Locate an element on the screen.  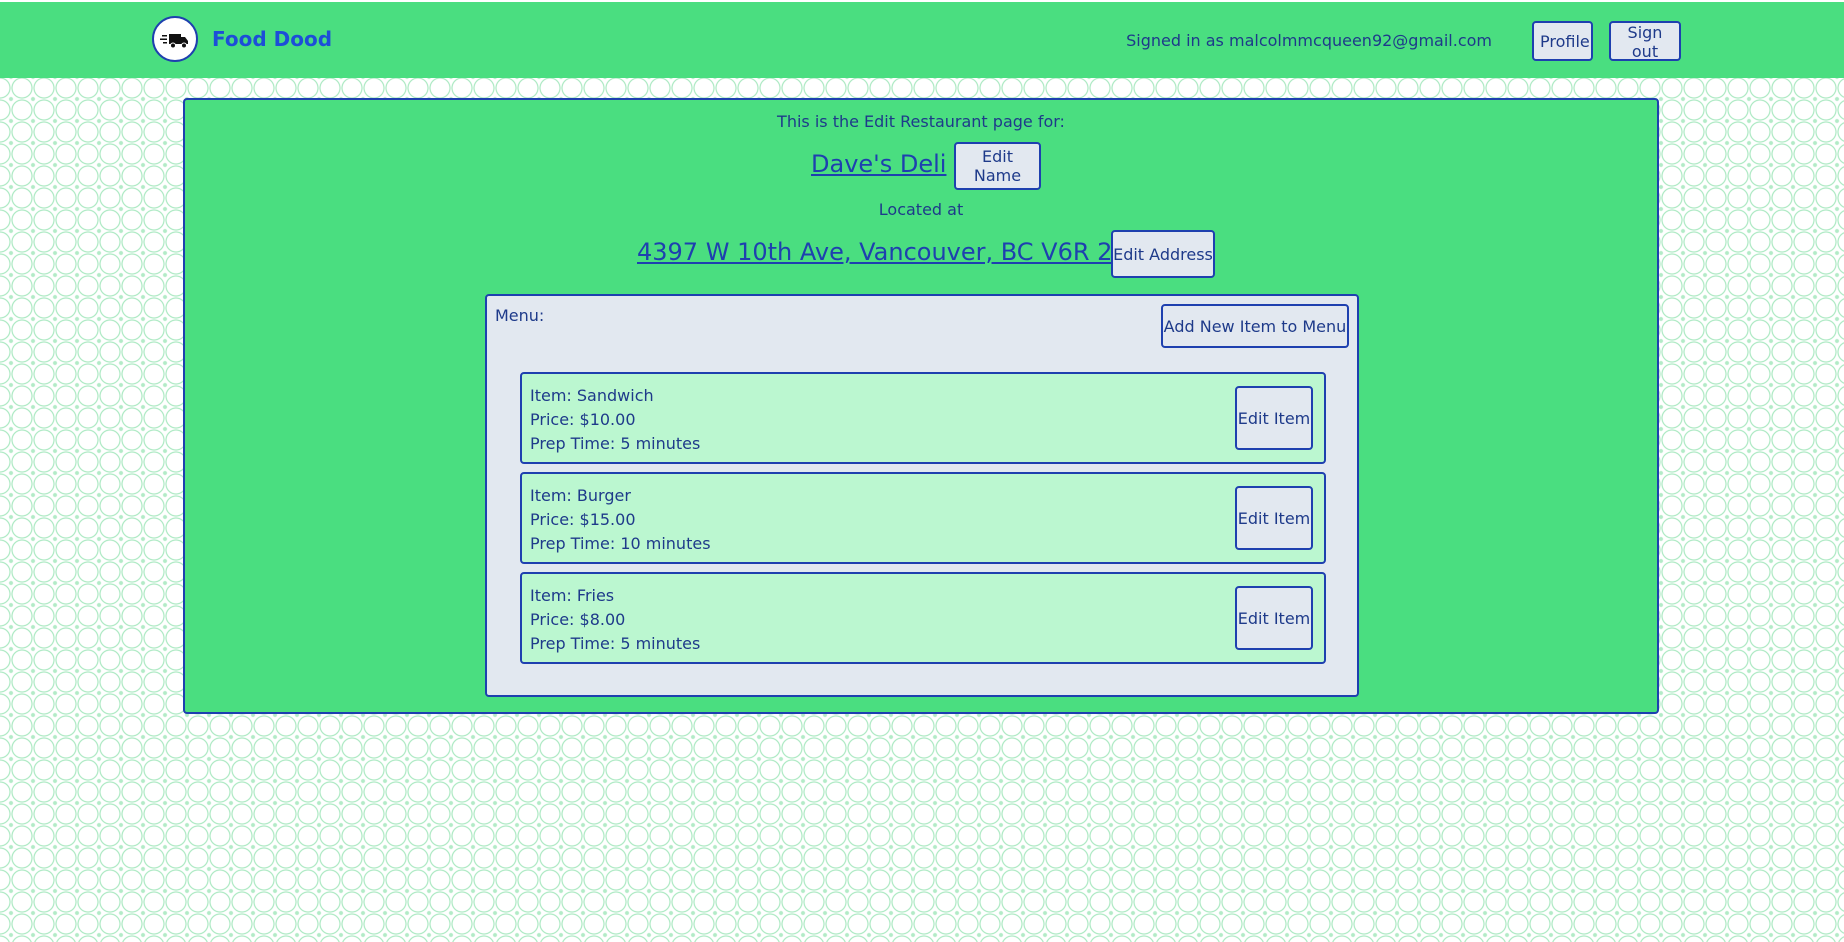
page-intro: This is the Edit Restaurant page for: is located at coordinates (921, 121).